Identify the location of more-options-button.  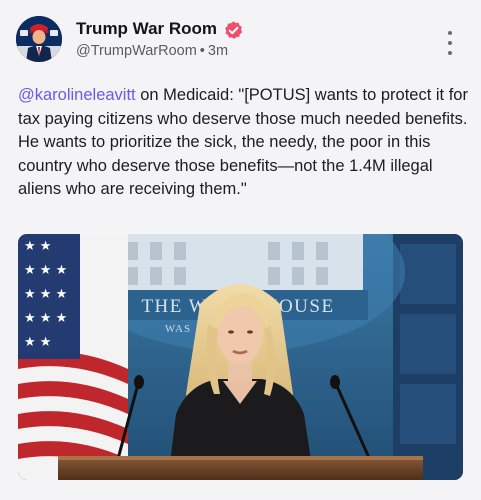
(450, 43).